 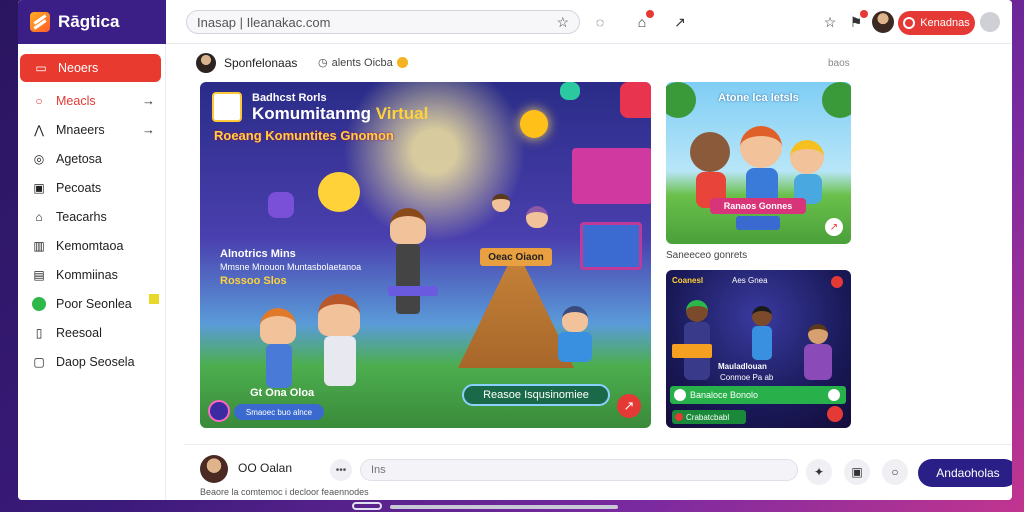 I want to click on sidebar-item-label: Neoers, so click(x=78, y=68).